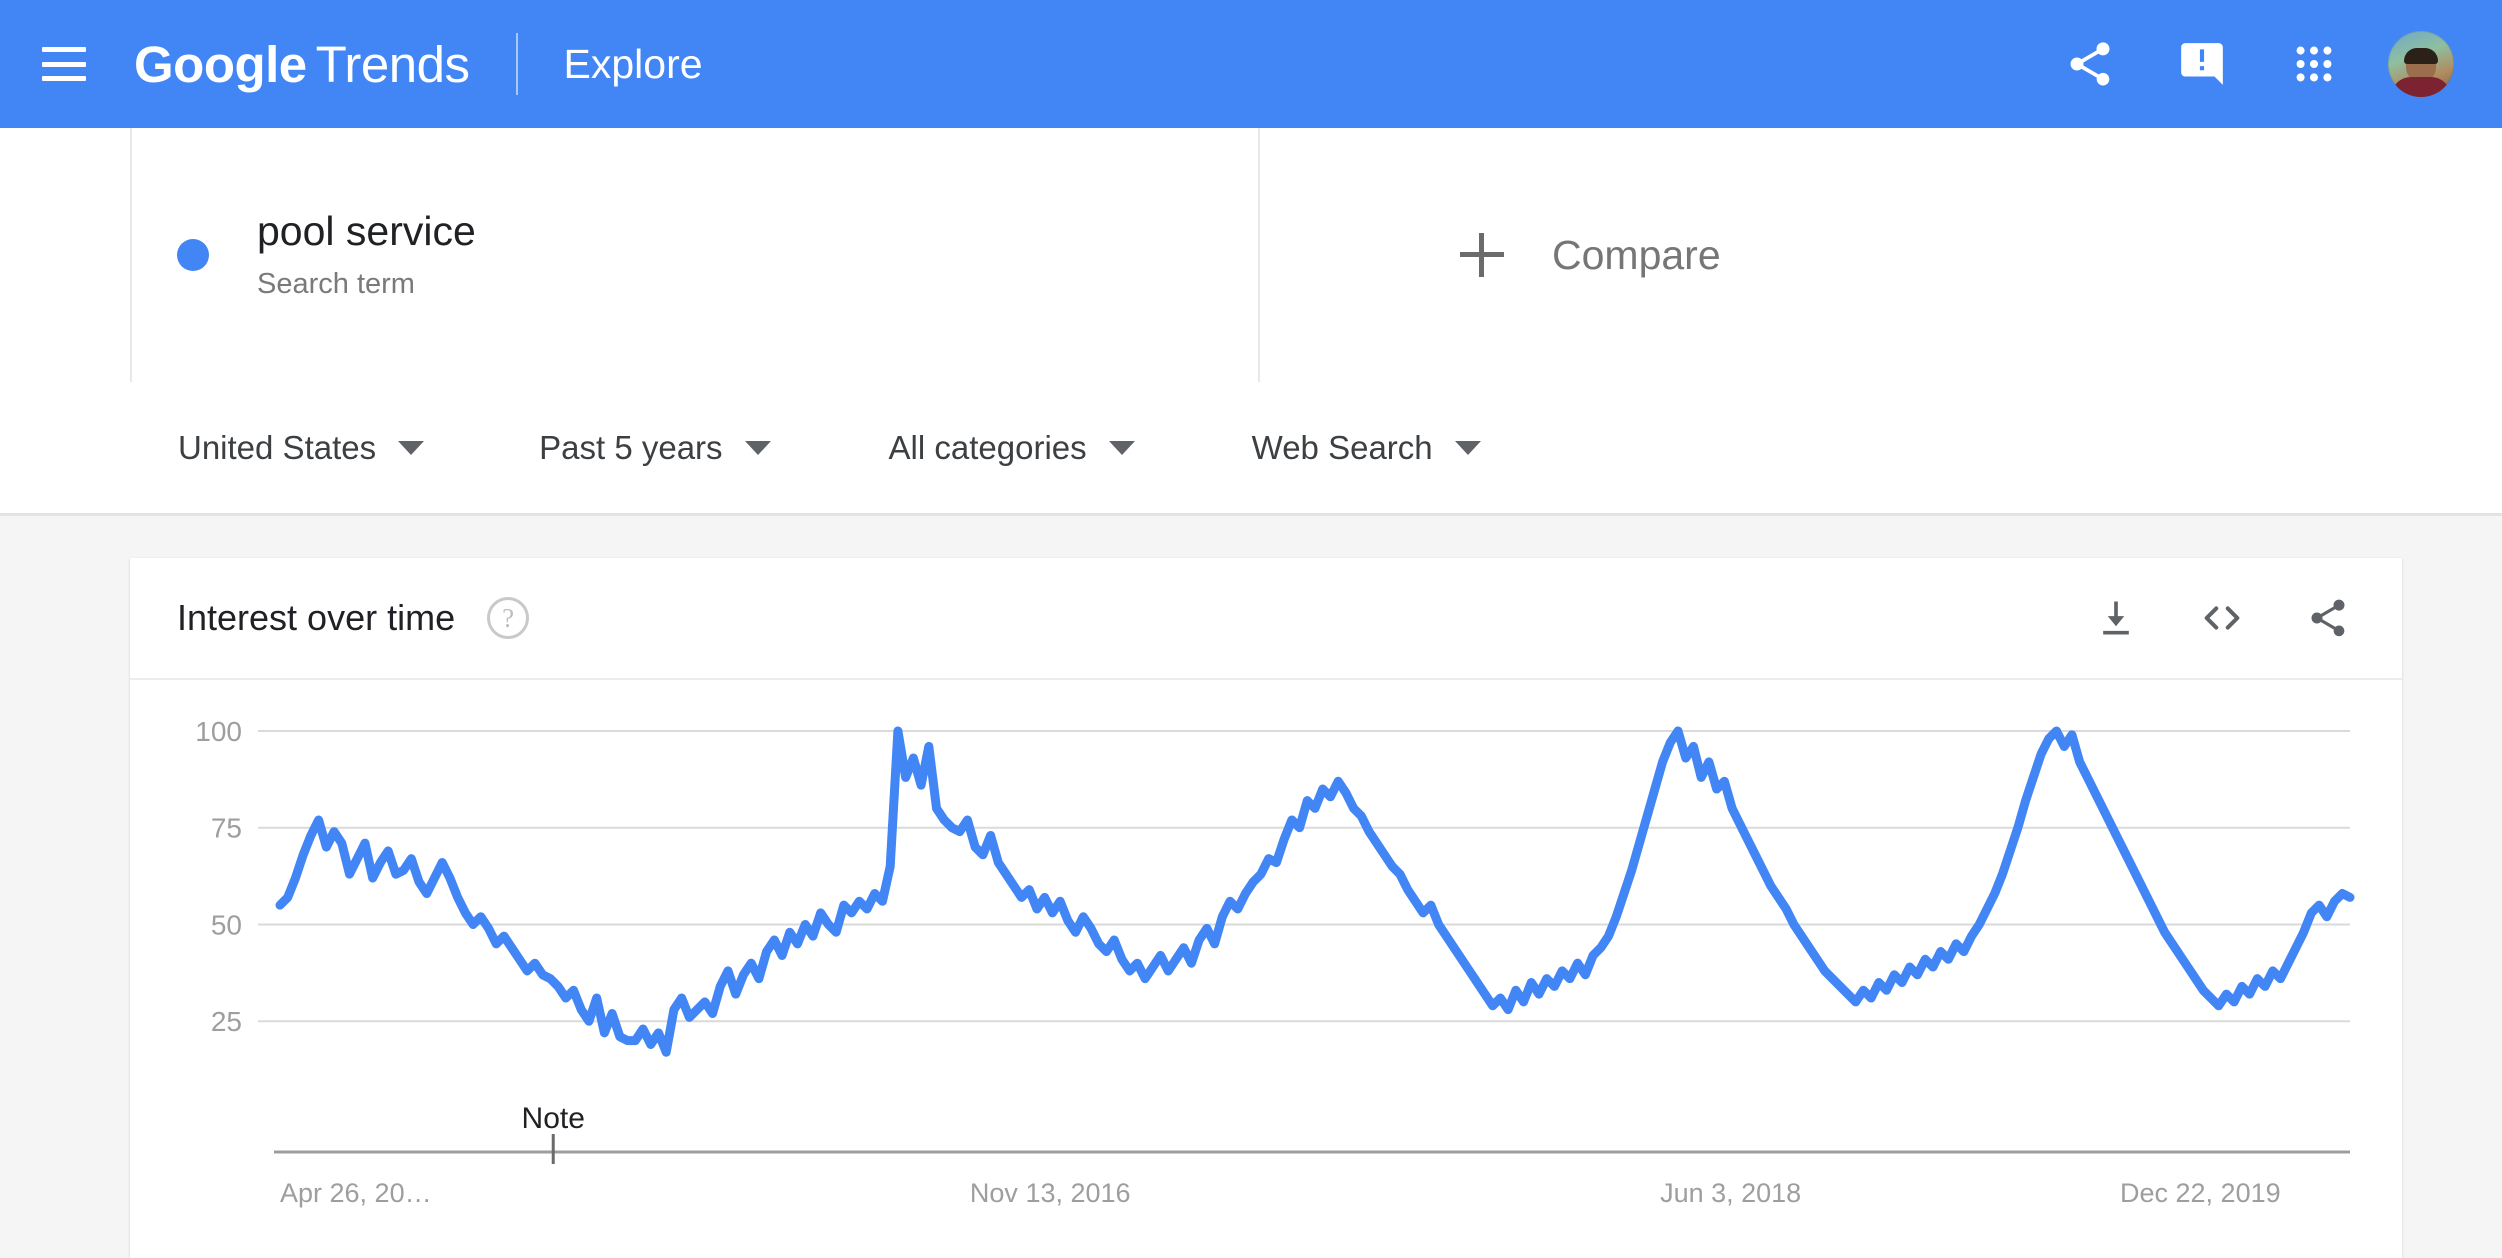 This screenshot has width=2502, height=1258. Describe the element at coordinates (1342, 447) in the screenshot. I see `filter-search-type-label: Web Search` at that location.